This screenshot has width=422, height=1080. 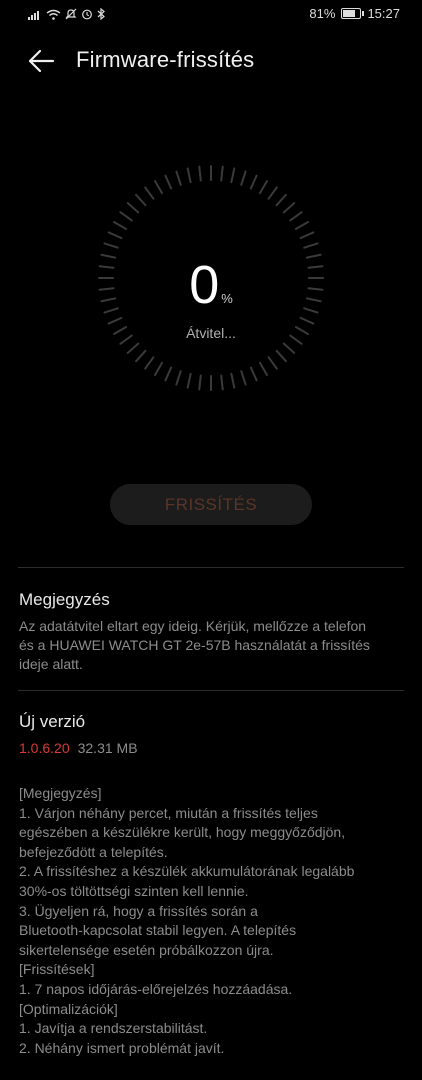 What do you see at coordinates (211, 504) in the screenshot?
I see `update-button: FRISSÍTÉS` at bounding box center [211, 504].